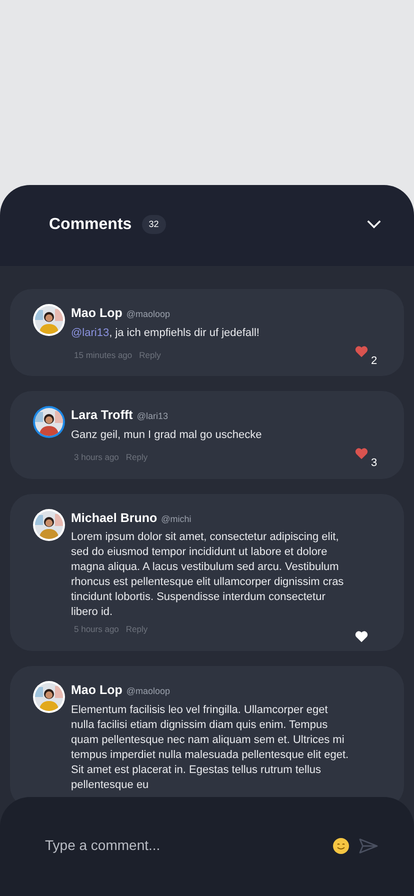 This screenshot has height=896, width=414. I want to click on author-name: Lara Trofft, so click(102, 415).